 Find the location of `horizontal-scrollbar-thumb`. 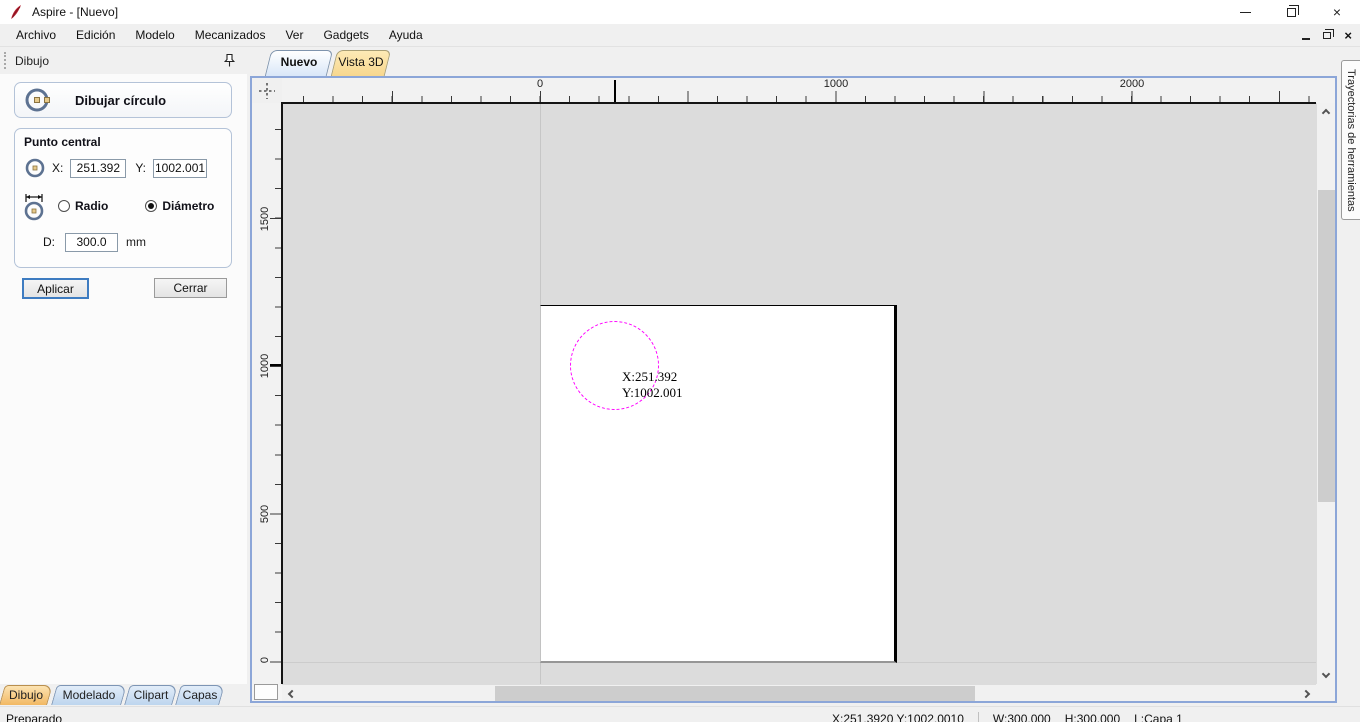

horizontal-scrollbar-thumb is located at coordinates (735, 693).